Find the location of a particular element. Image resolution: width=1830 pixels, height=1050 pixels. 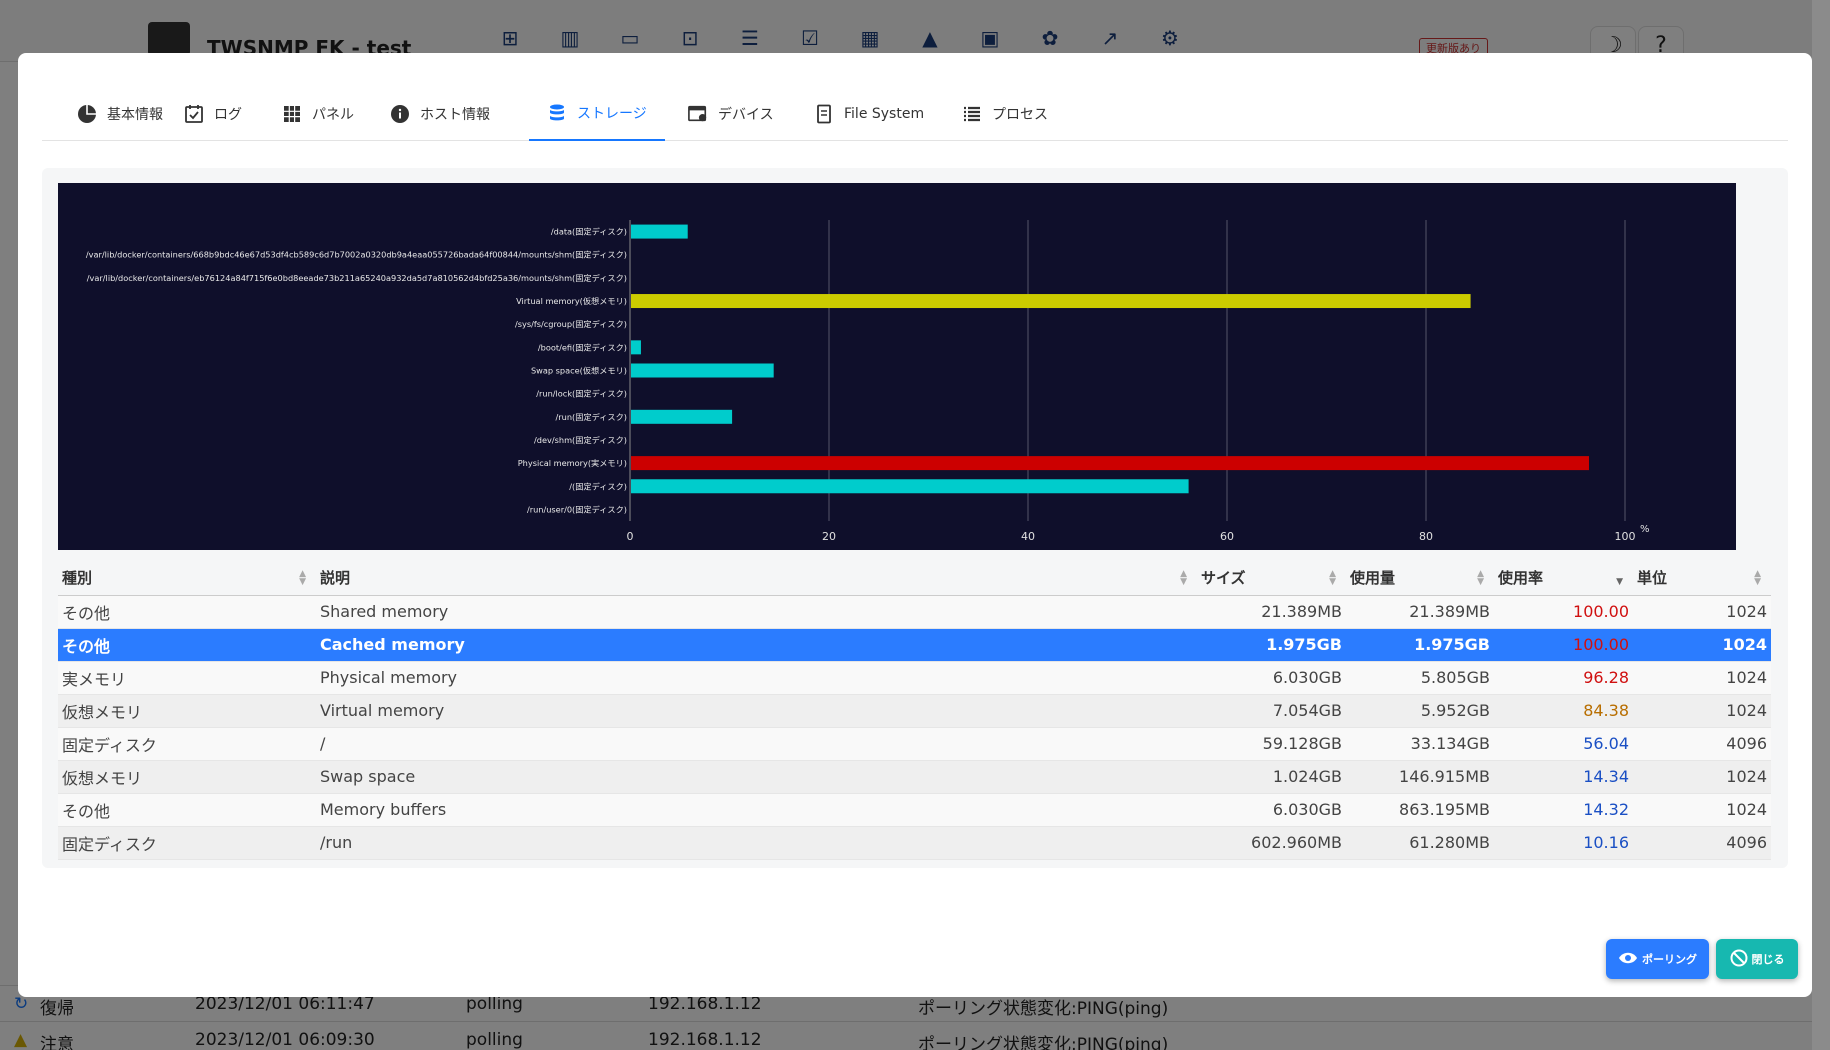

database-icon is located at coordinates (557, 113).